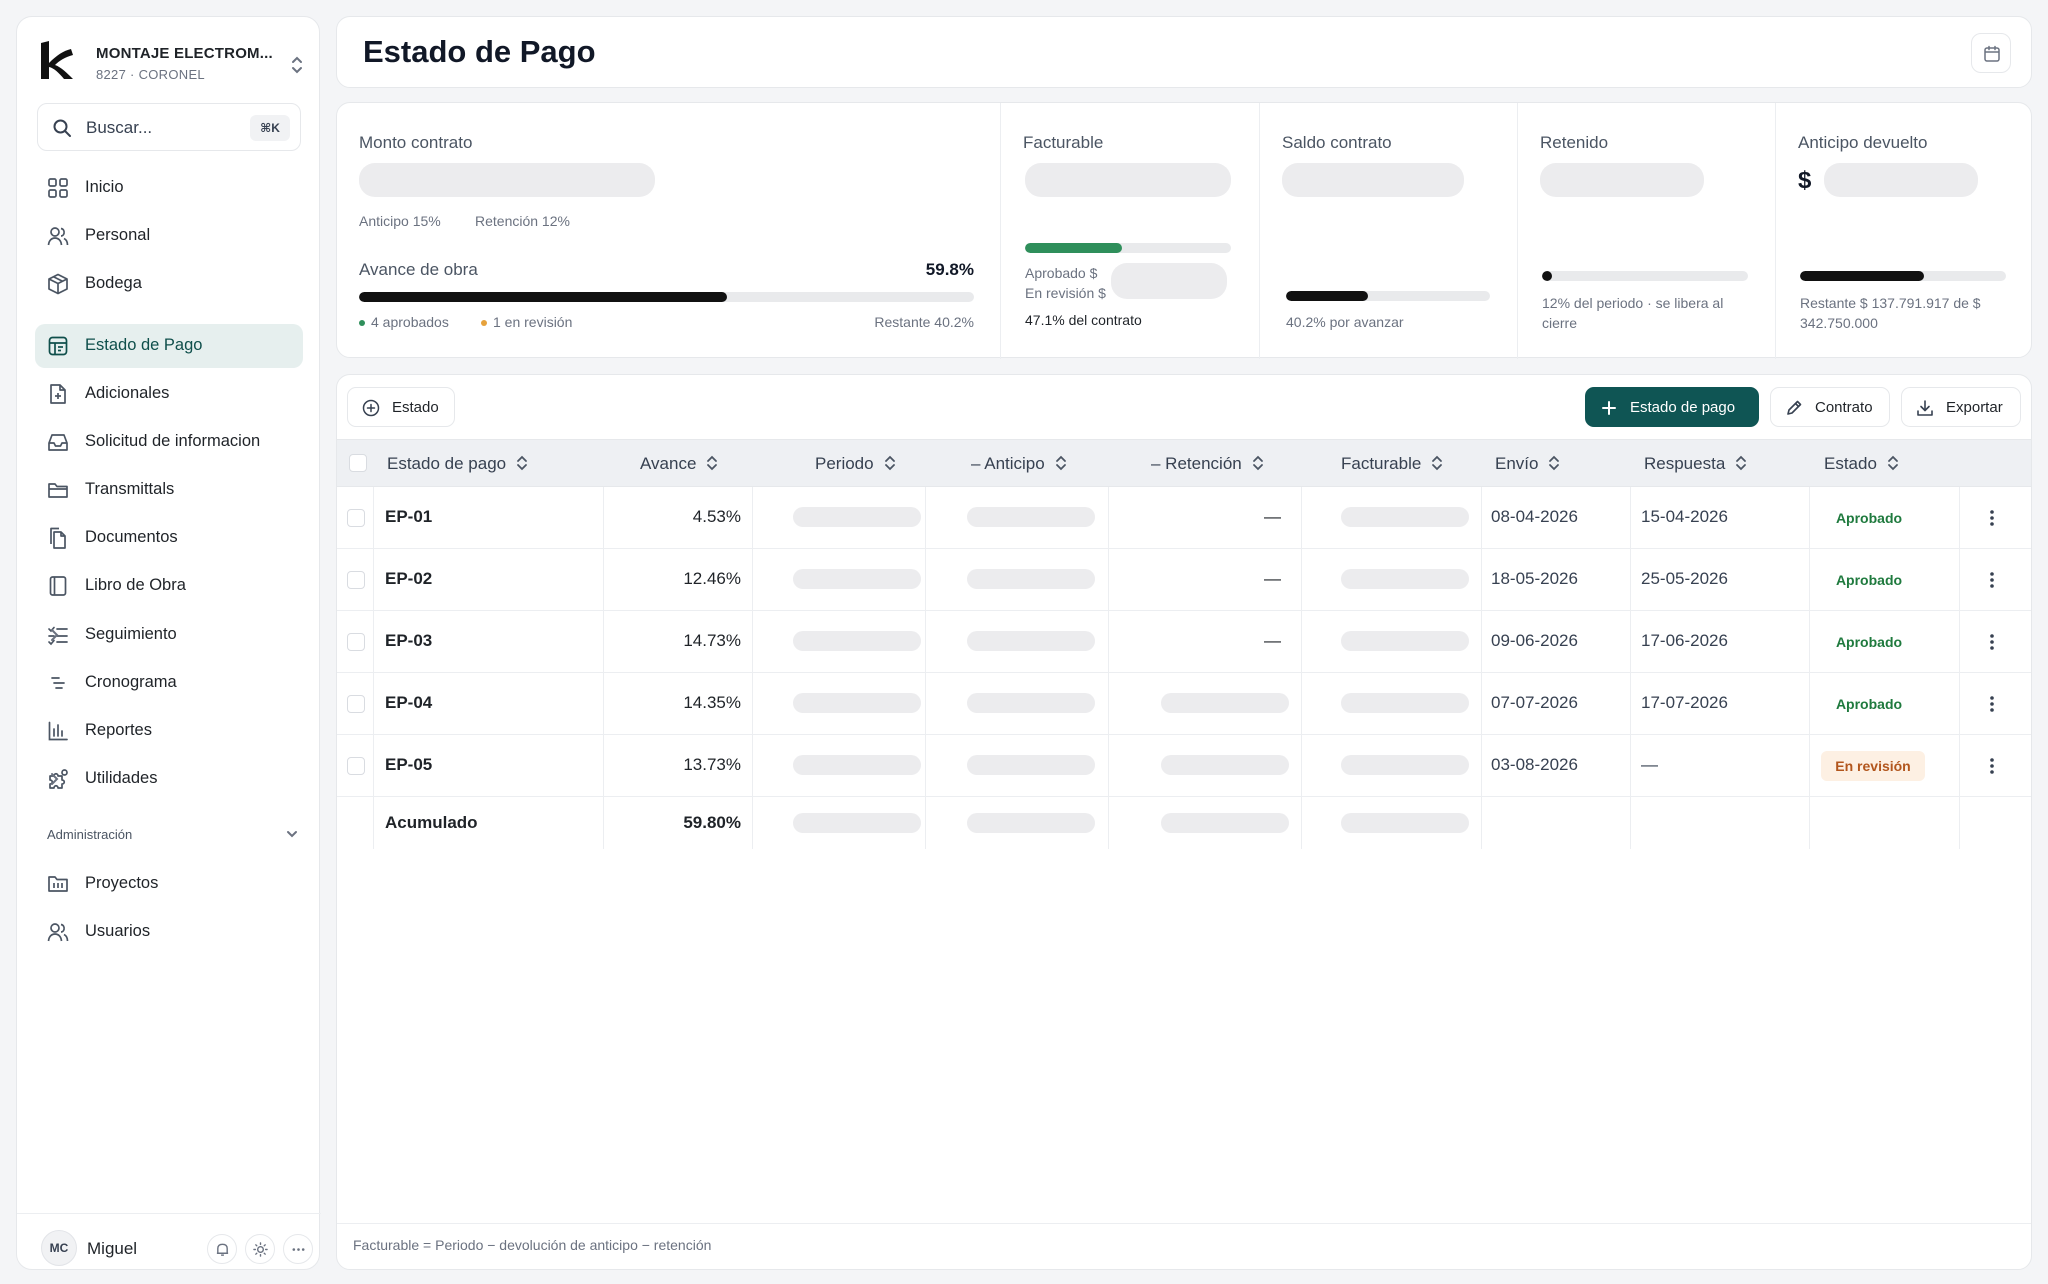 The width and height of the screenshot is (2048, 1284). I want to click on users-icon, so click(58, 932).